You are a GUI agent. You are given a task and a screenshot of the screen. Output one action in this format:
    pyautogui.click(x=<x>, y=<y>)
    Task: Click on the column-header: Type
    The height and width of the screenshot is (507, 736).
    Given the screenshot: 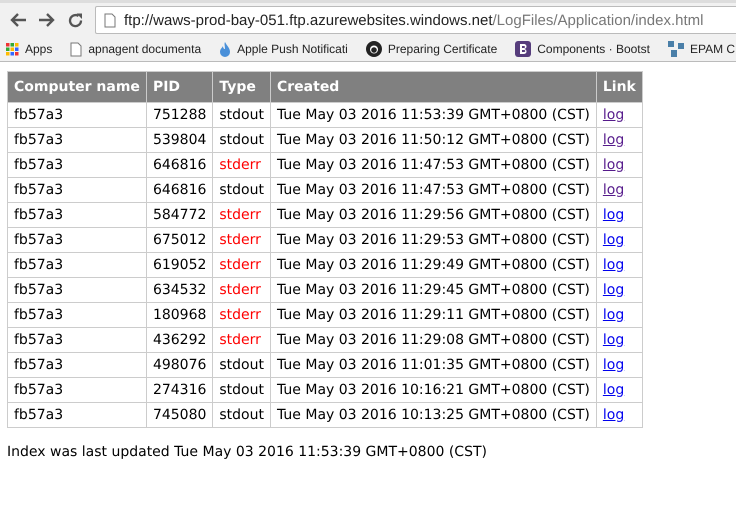 What is the action you would take?
    pyautogui.click(x=241, y=87)
    